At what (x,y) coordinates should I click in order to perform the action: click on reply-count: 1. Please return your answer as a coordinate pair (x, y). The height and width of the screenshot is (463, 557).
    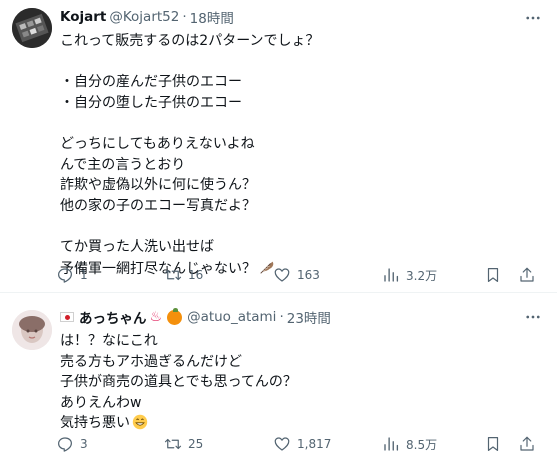
    Looking at the image, I should click on (84, 275).